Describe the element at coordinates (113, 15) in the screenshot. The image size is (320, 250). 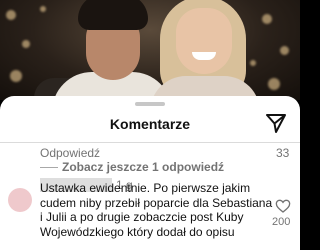
I see `man-hair` at that location.